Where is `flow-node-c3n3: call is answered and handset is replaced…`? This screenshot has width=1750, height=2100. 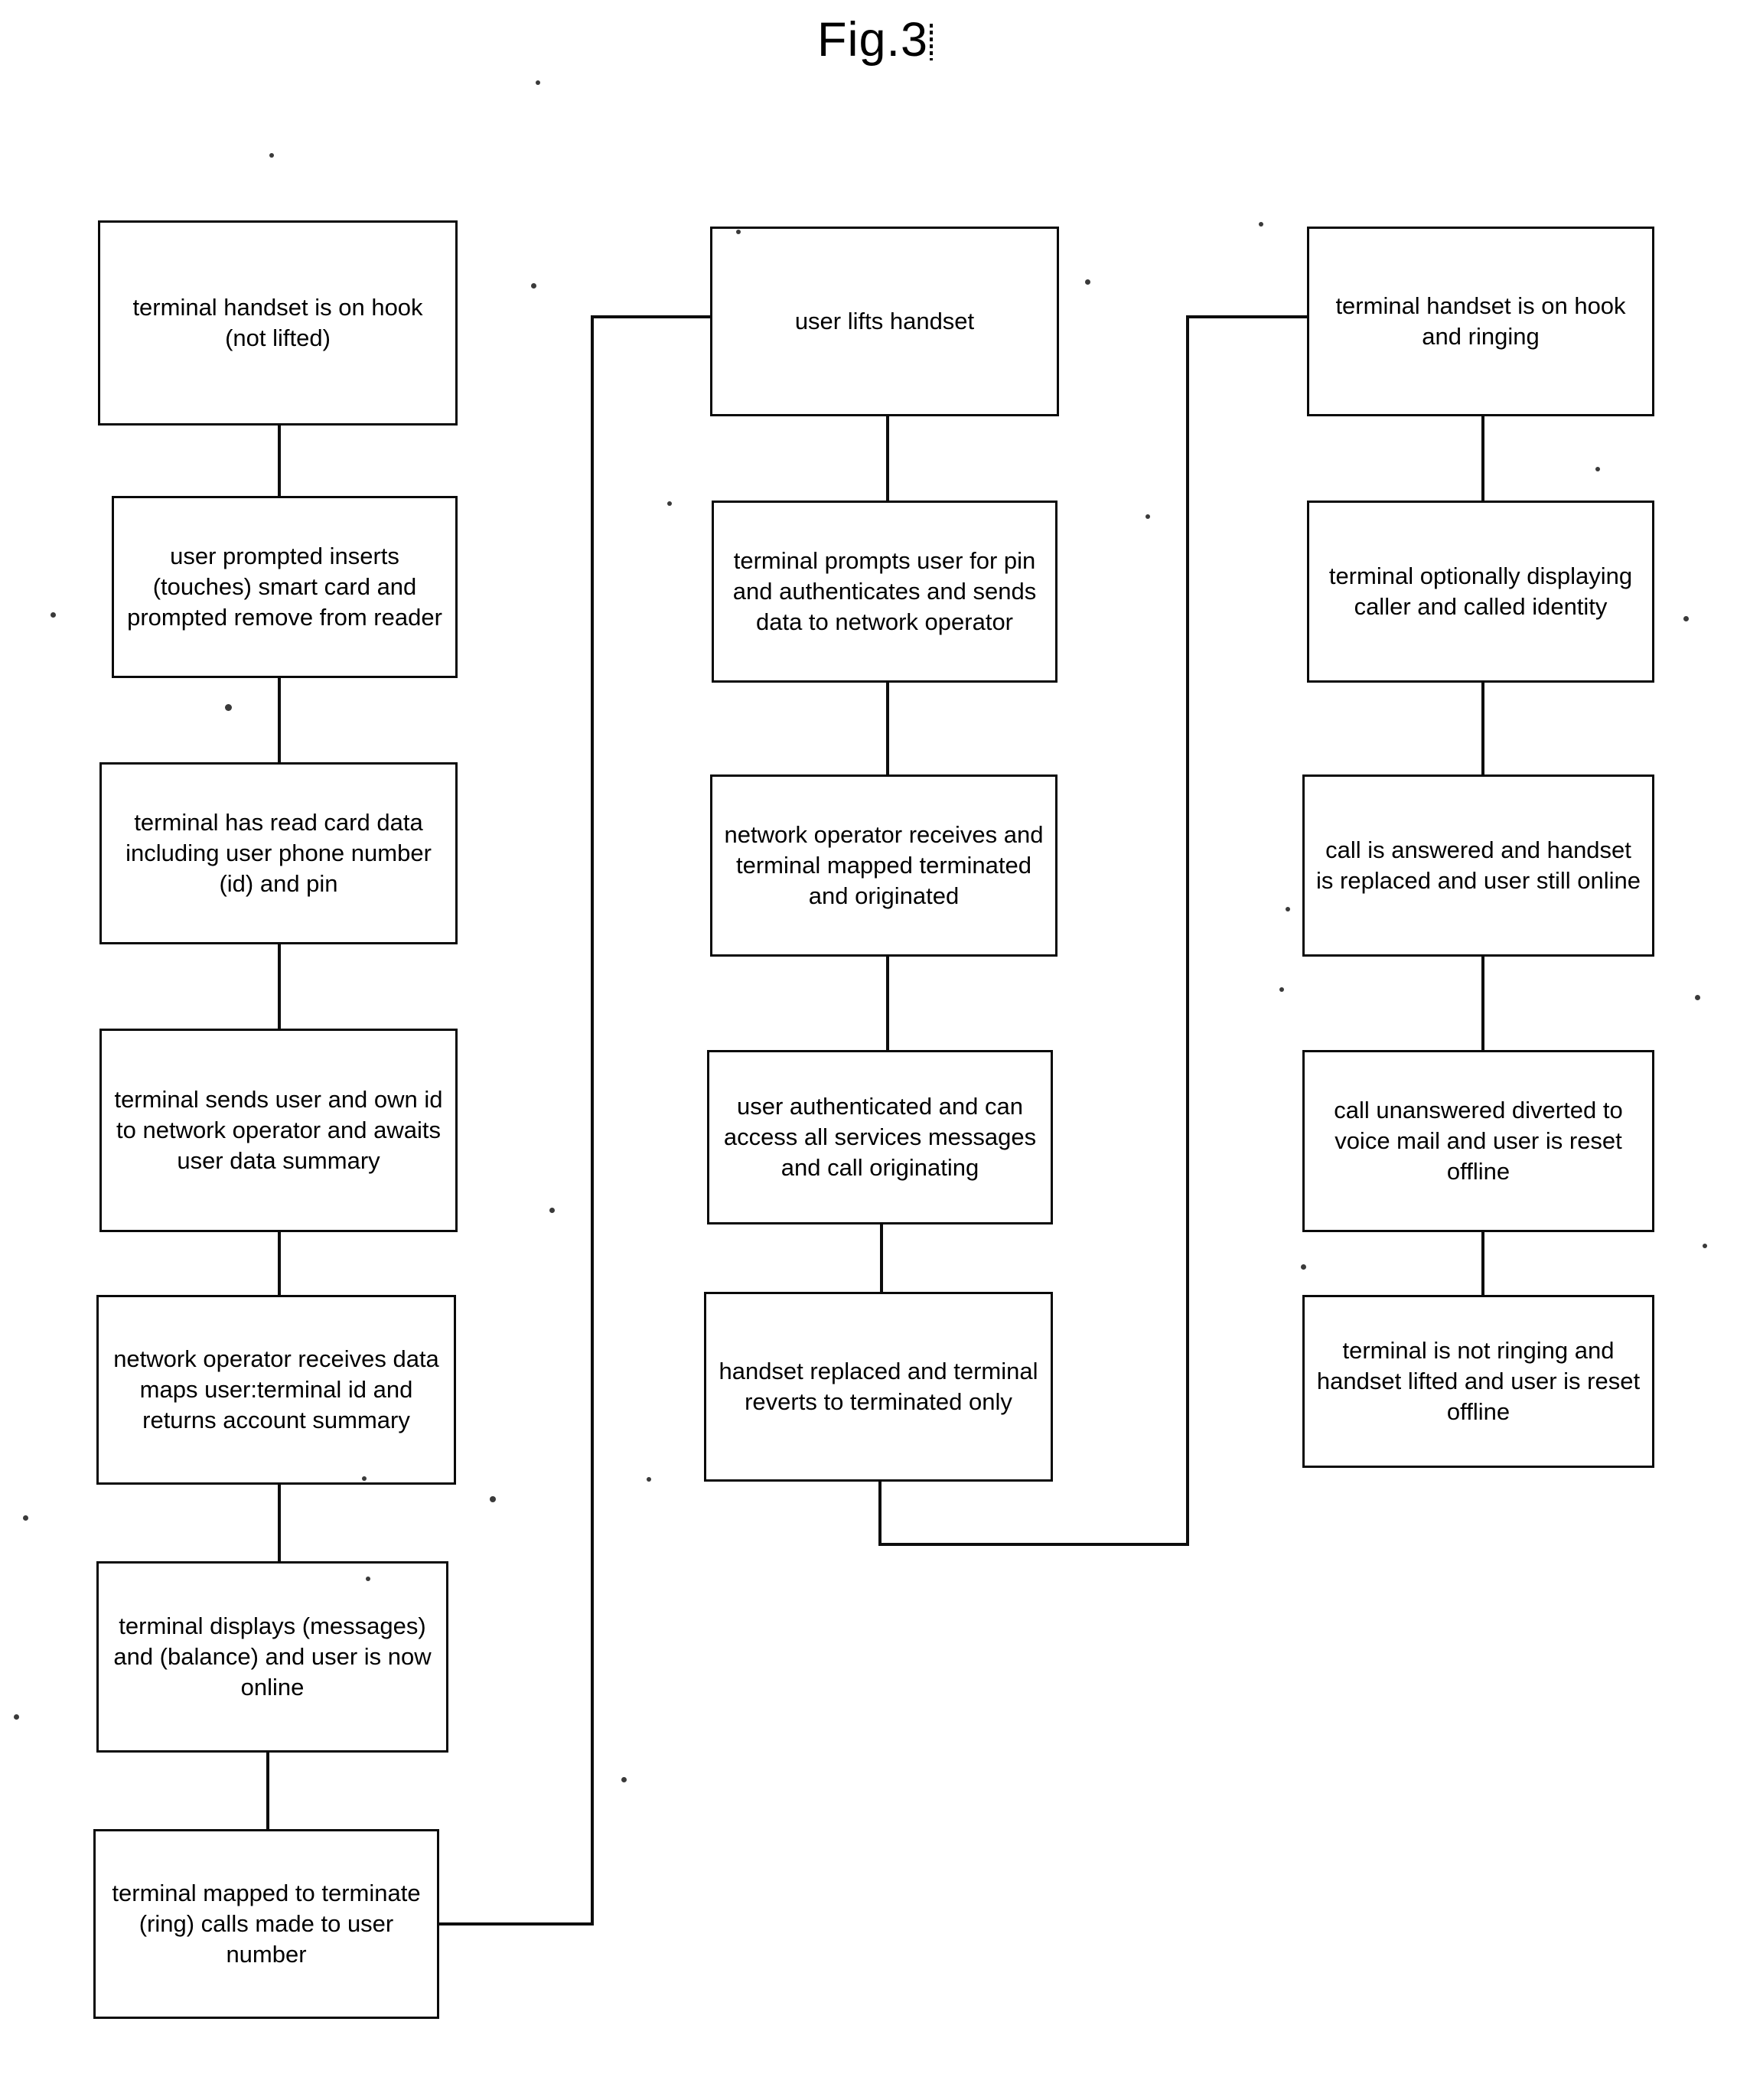 flow-node-c3n3: call is answered and handset is replaced… is located at coordinates (1478, 865).